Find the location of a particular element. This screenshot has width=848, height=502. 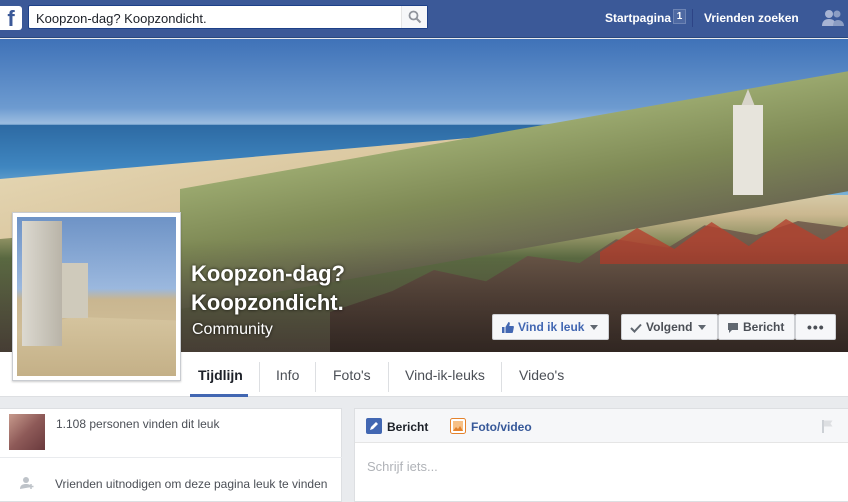

friend-avatar-thumbnail is located at coordinates (27, 432).